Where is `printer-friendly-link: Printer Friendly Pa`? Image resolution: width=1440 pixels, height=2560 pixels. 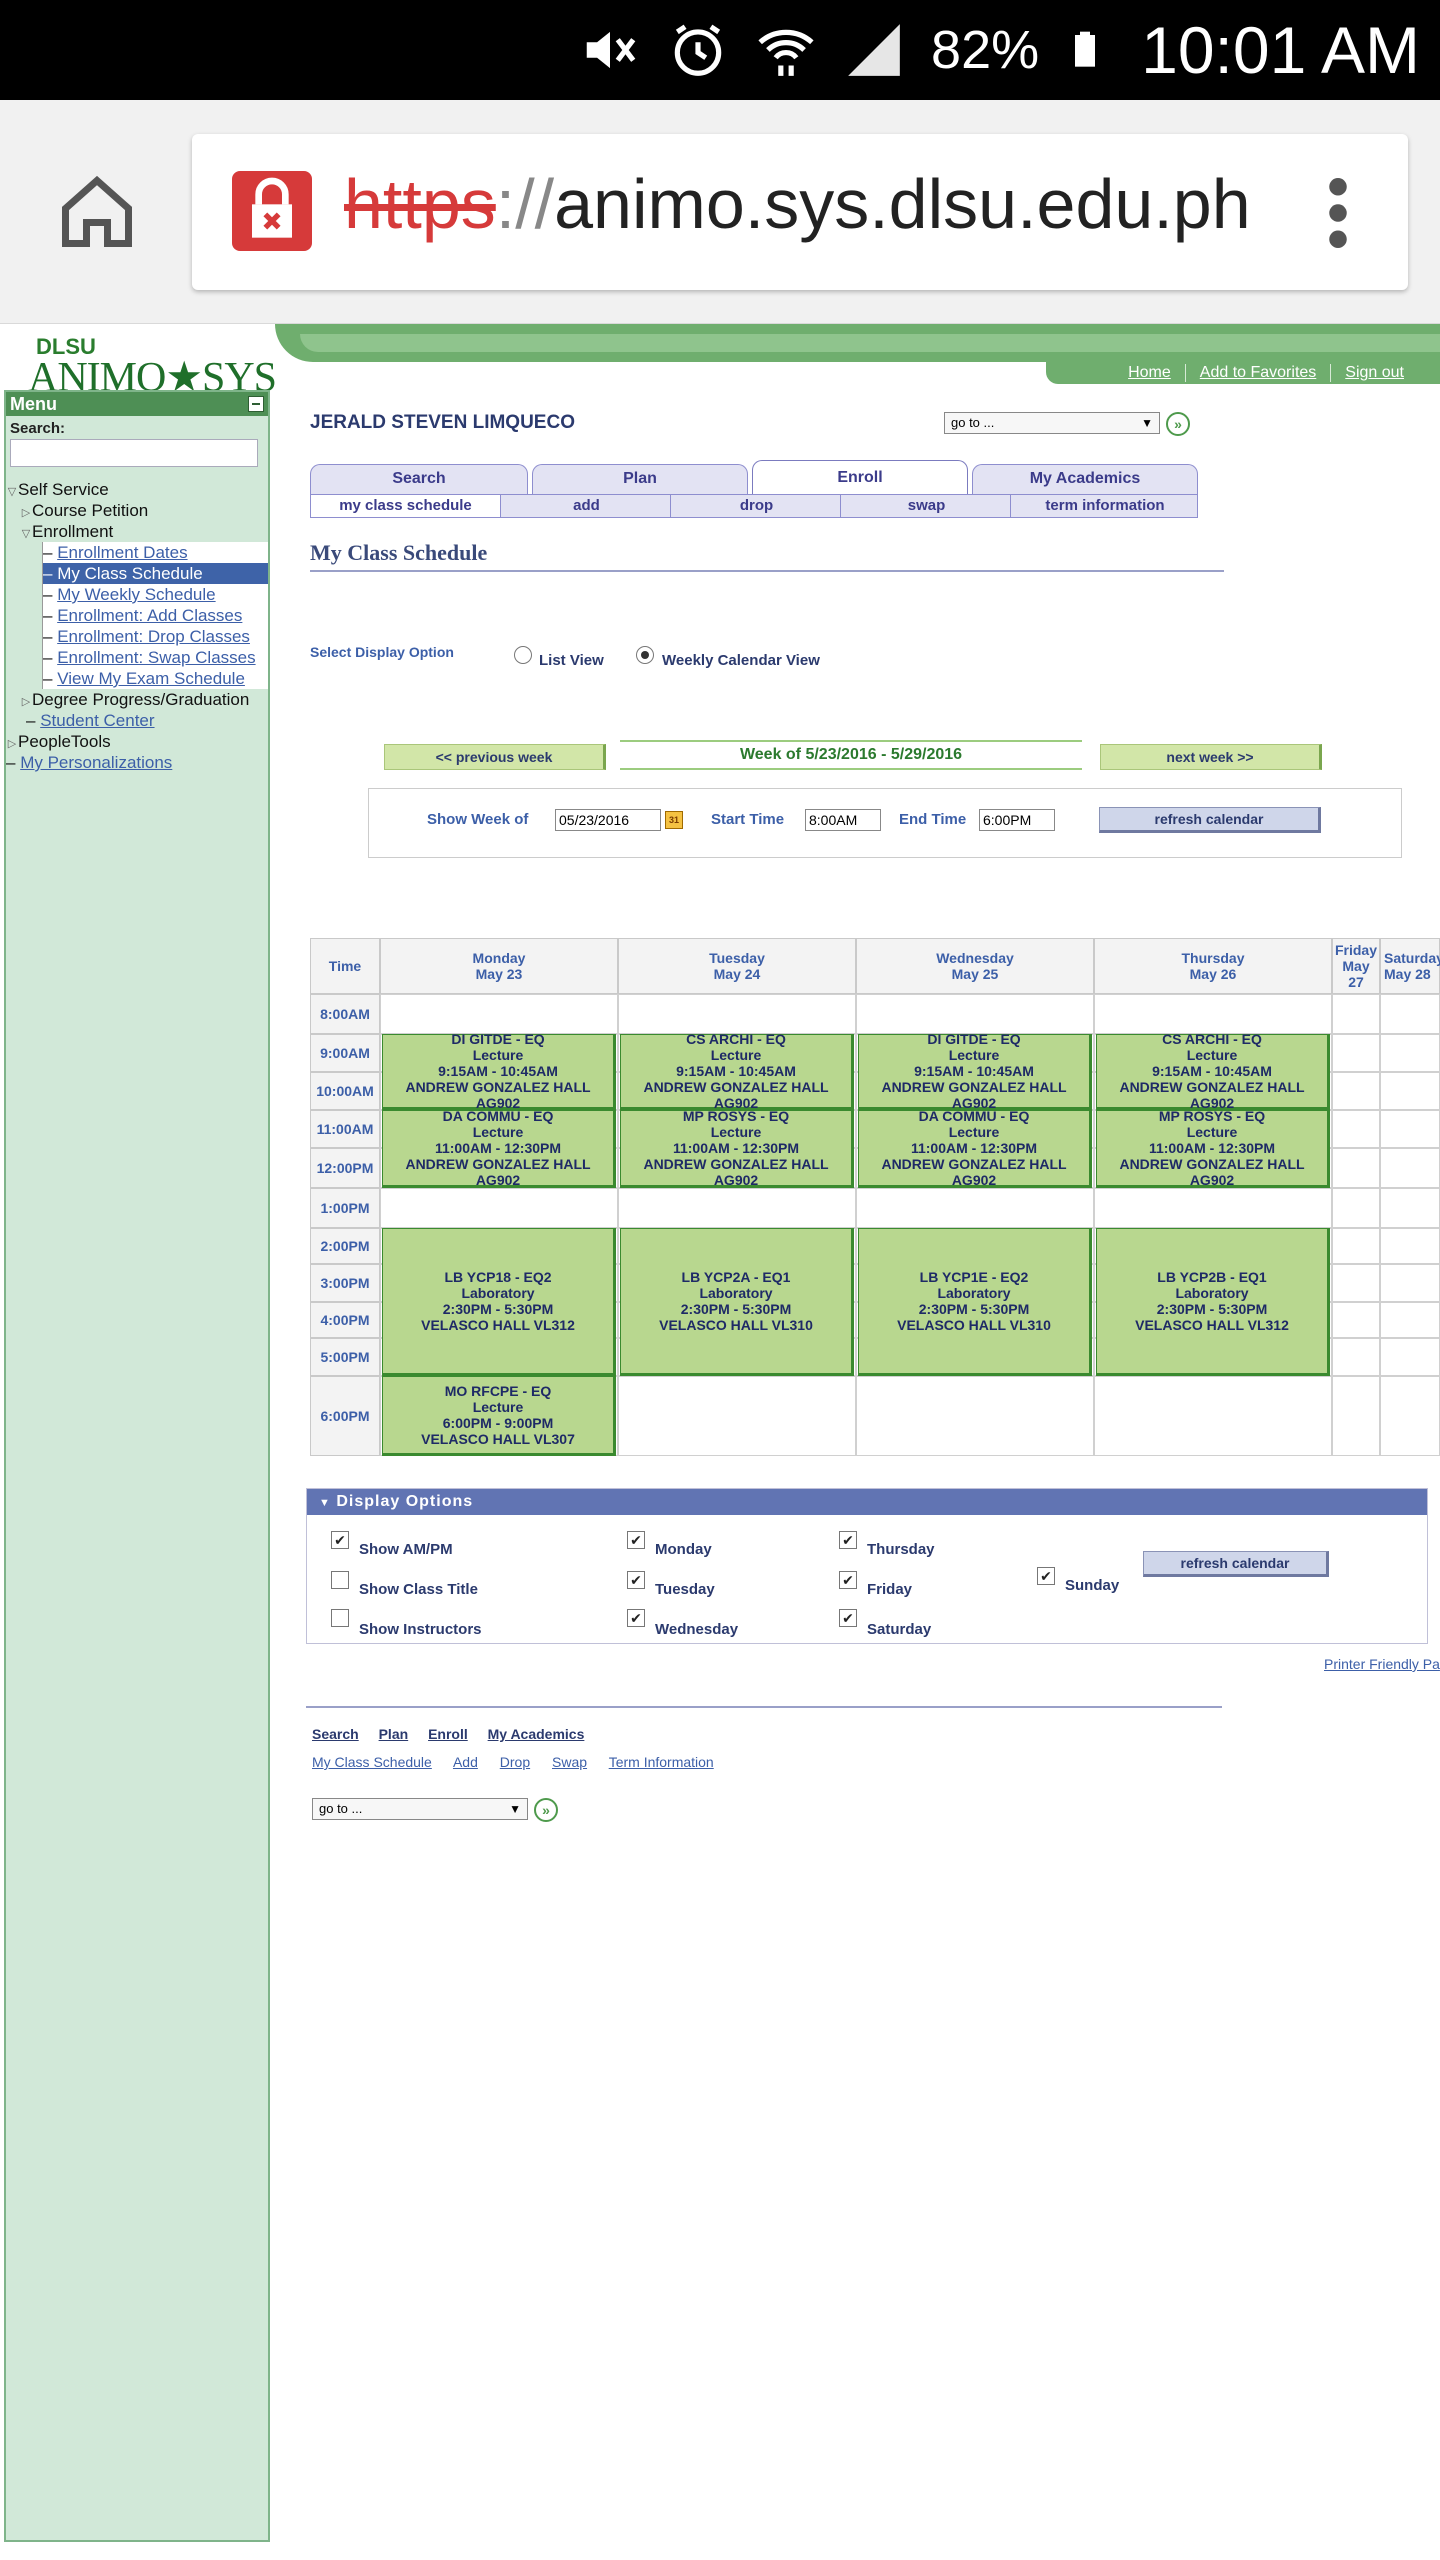
printer-friendly-link: Printer Friendly Pa is located at coordinates (1382, 1664).